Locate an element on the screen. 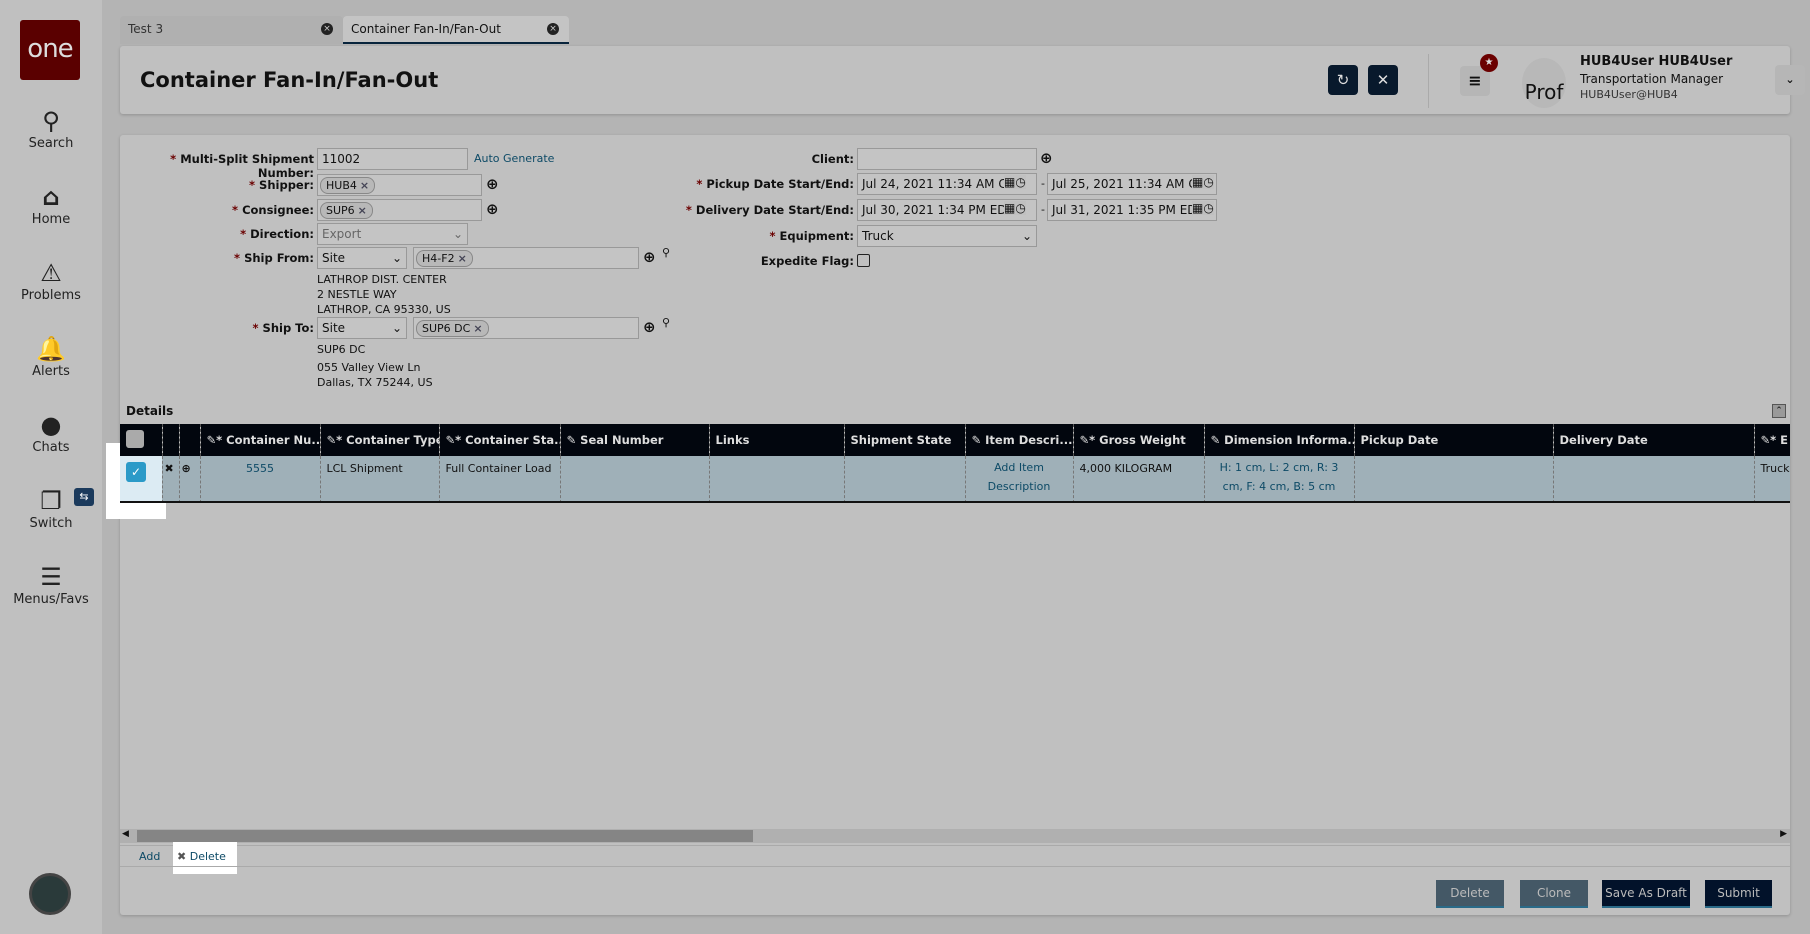 Image resolution: width=1810 pixels, height=934 pixels. user-menu-chevron-icon: ⌄ is located at coordinates (1790, 80).